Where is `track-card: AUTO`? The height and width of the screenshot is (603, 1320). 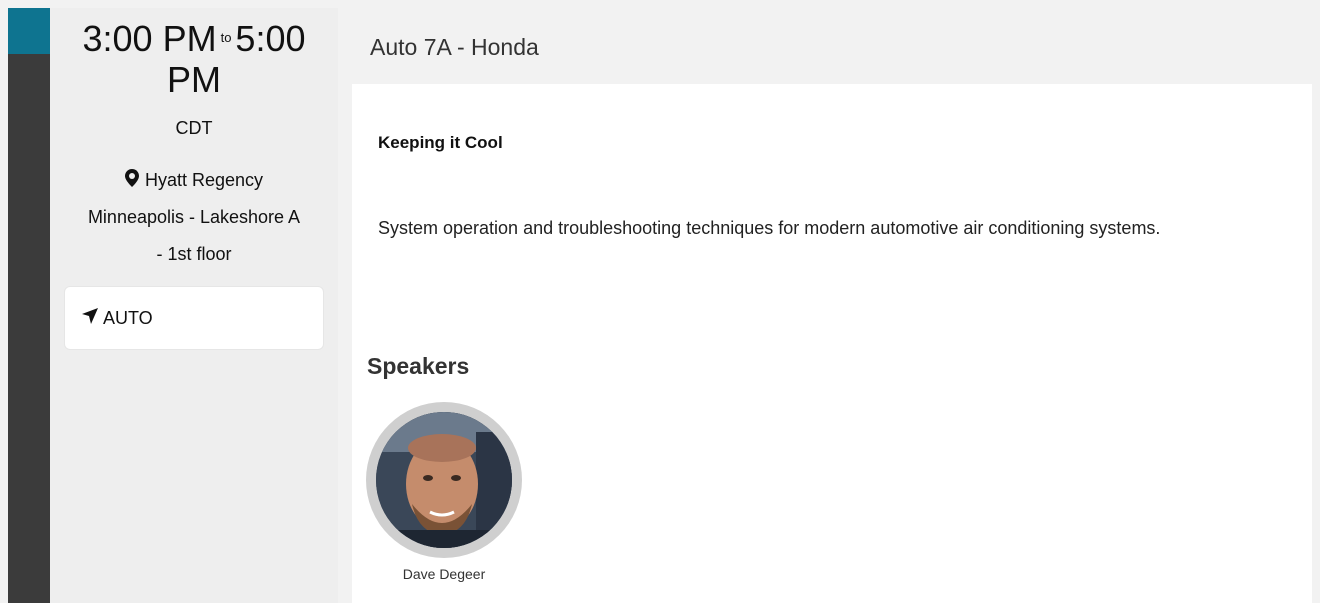
track-card: AUTO is located at coordinates (194, 318).